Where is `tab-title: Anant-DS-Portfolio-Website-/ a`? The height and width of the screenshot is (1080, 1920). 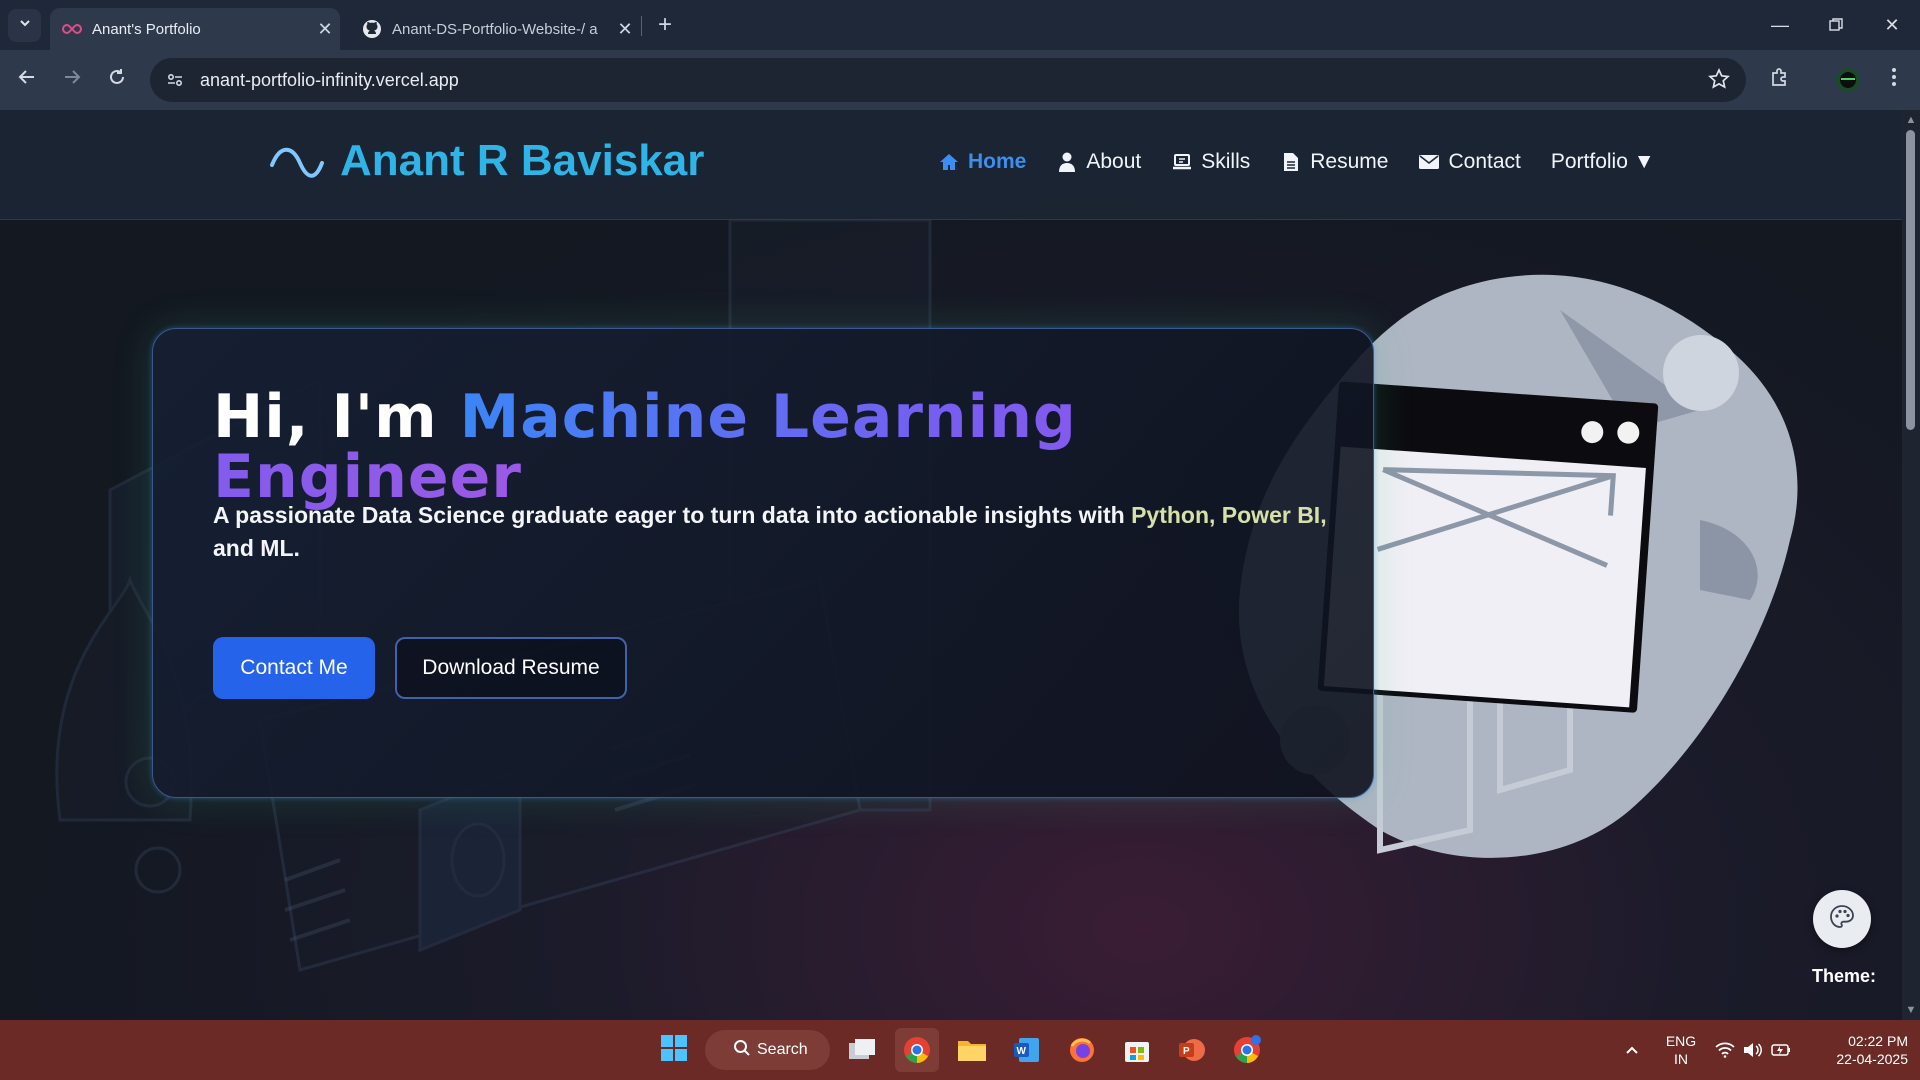
tab-title: Anant-DS-Portfolio-Website-/ a is located at coordinates (495, 29).